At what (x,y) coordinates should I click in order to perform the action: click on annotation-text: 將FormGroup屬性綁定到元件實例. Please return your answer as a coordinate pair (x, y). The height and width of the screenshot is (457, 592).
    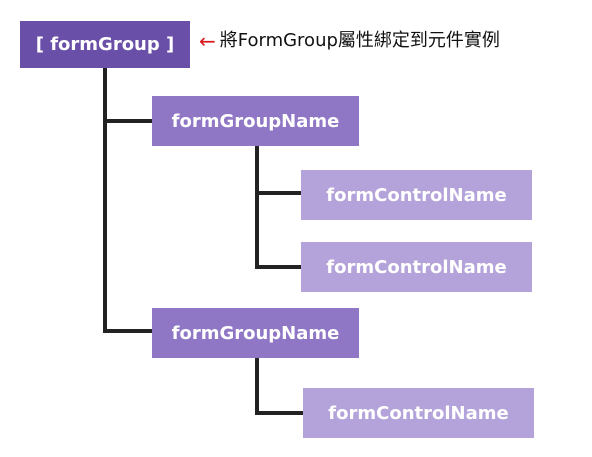
    Looking at the image, I should click on (359, 40).